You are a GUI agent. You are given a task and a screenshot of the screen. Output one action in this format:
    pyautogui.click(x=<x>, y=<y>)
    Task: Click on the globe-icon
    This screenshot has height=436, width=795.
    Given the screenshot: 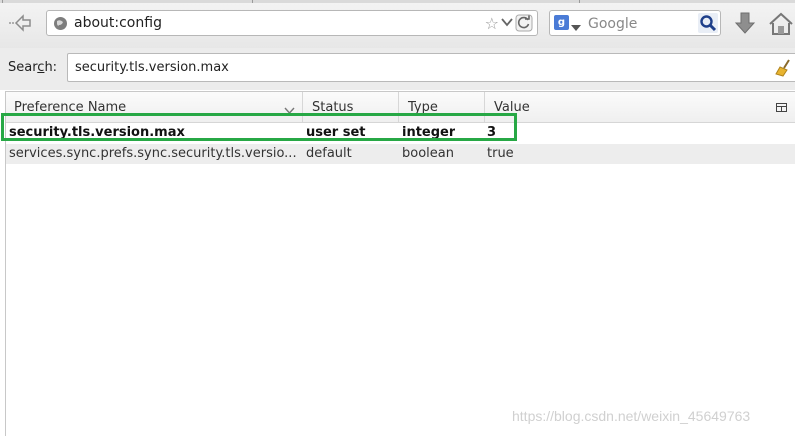 What is the action you would take?
    pyautogui.click(x=60, y=25)
    